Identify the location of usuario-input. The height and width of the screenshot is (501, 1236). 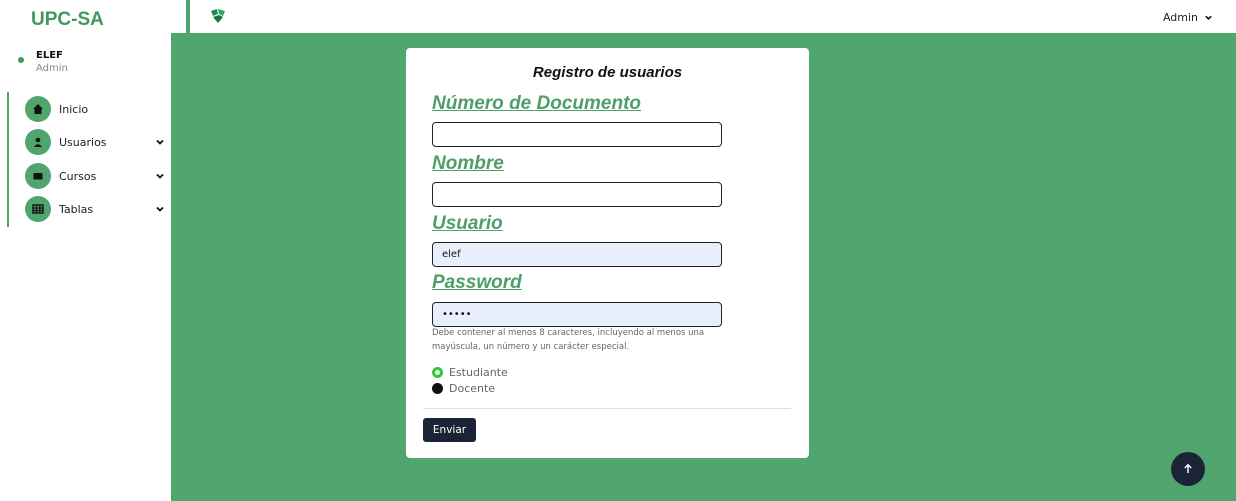
(577, 254).